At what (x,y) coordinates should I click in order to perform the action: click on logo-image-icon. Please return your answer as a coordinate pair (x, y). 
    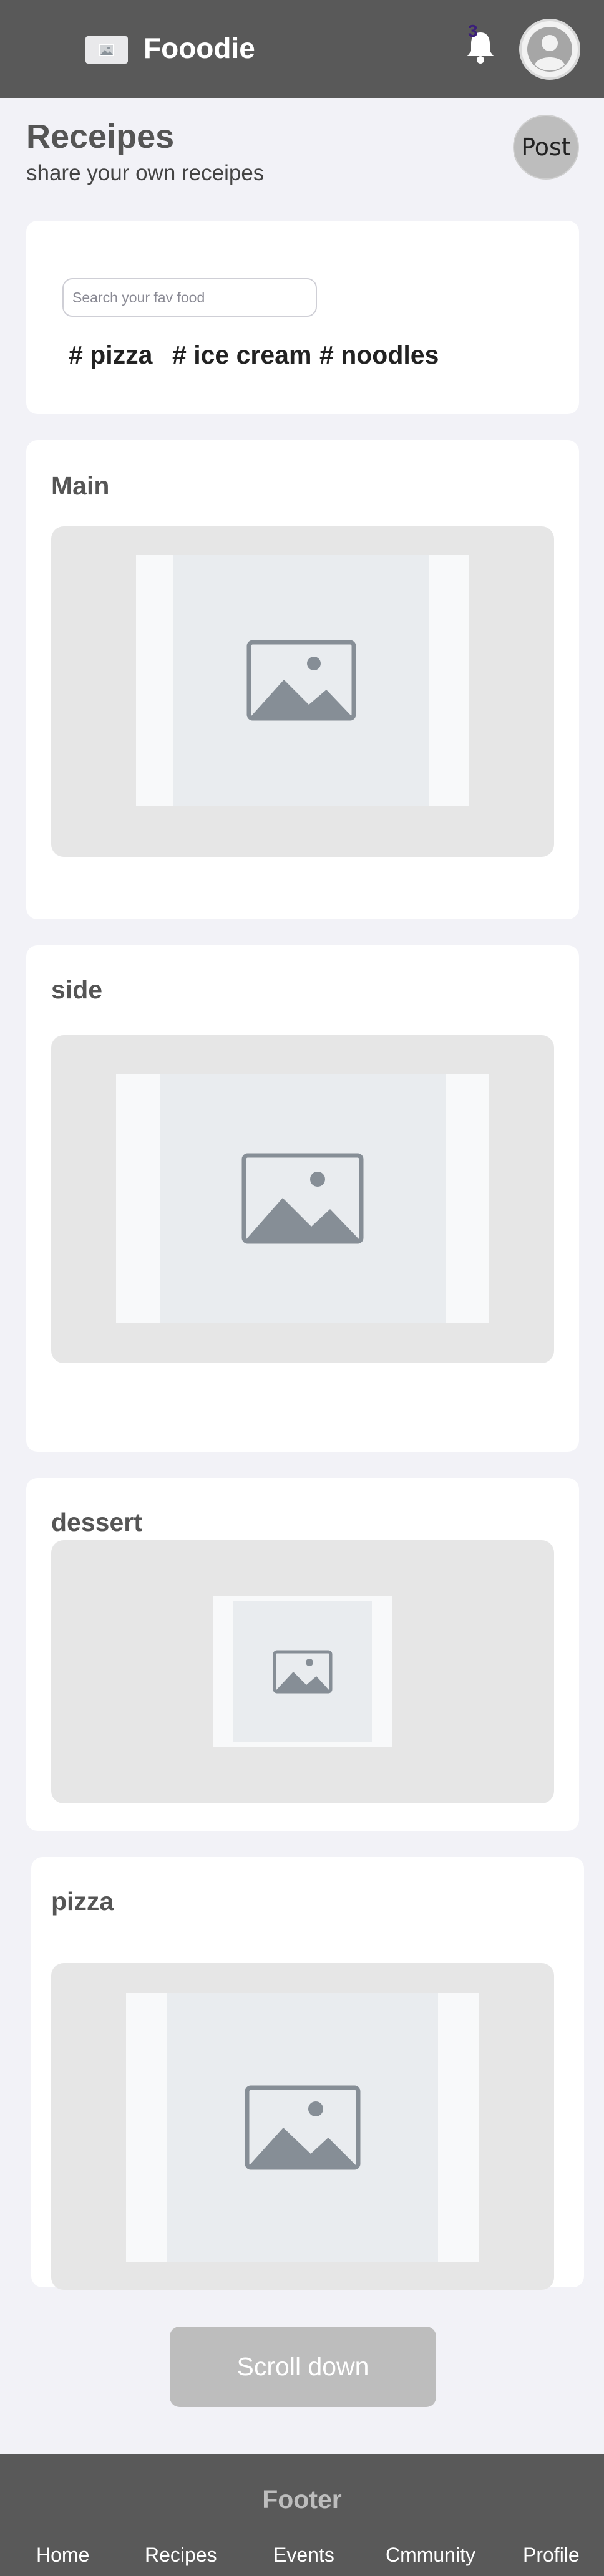
    Looking at the image, I should click on (107, 50).